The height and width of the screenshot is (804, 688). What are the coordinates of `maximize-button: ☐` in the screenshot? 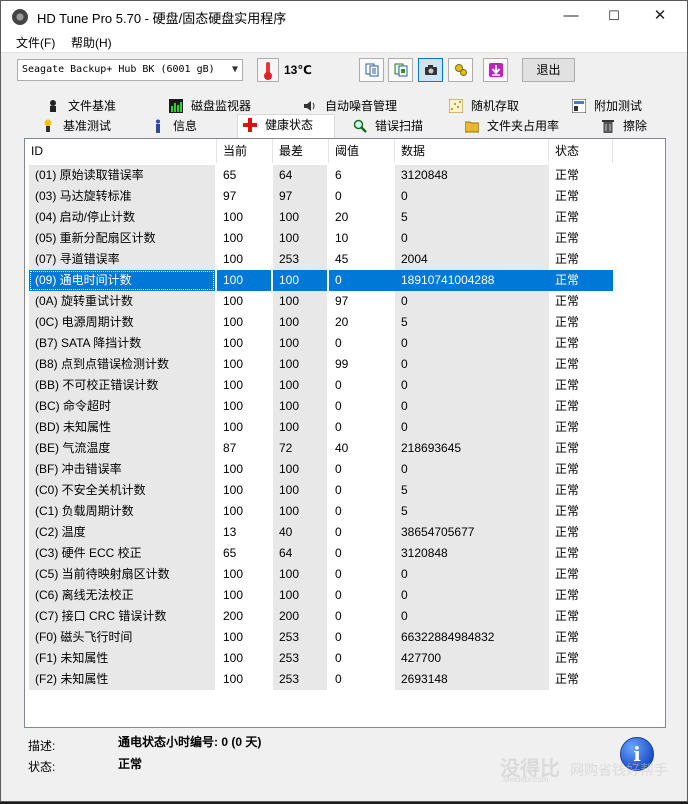 It's located at (614, 16).